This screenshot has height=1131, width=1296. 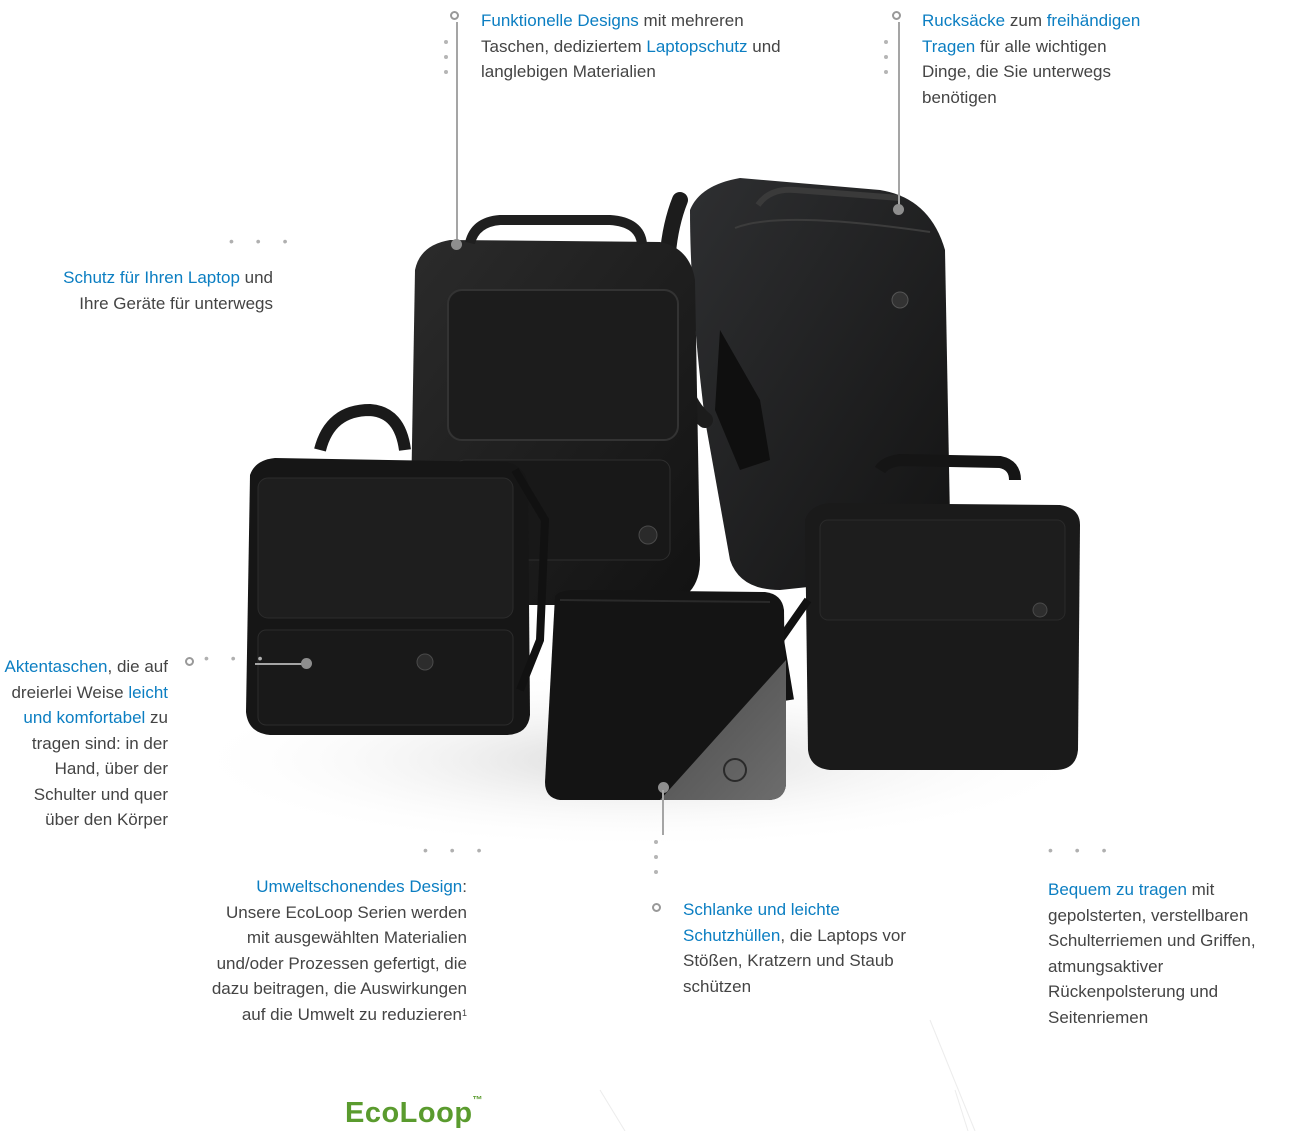 I want to click on callout-schlanke-start-ring, so click(x=656, y=907).